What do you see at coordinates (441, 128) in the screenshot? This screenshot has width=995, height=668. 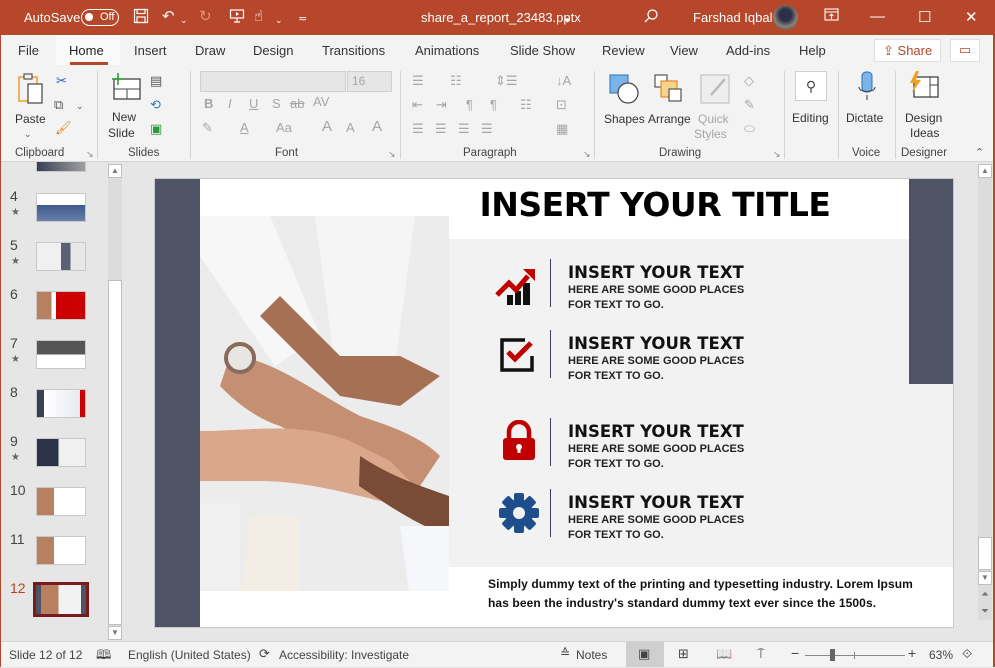 I see `align-center-icon: ☰` at bounding box center [441, 128].